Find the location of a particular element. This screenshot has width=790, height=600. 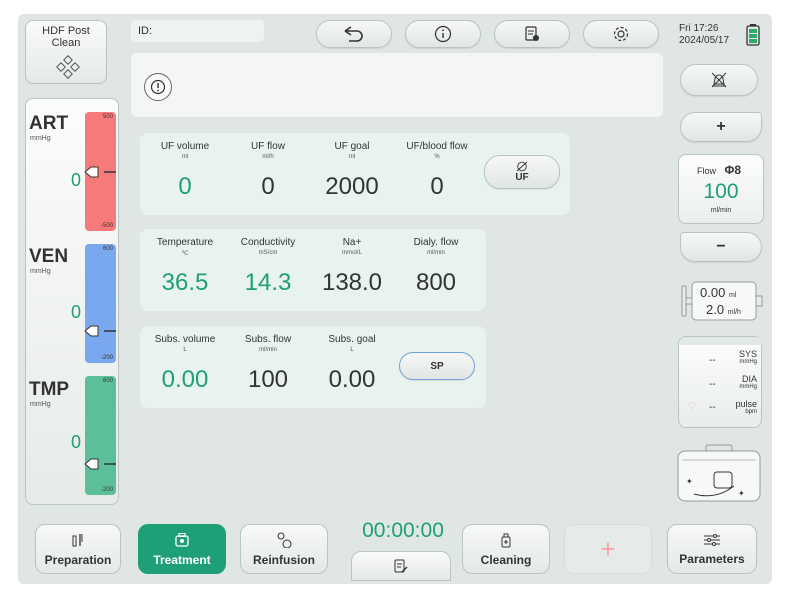

nav-preparation-button: Preparation is located at coordinates (78, 549).